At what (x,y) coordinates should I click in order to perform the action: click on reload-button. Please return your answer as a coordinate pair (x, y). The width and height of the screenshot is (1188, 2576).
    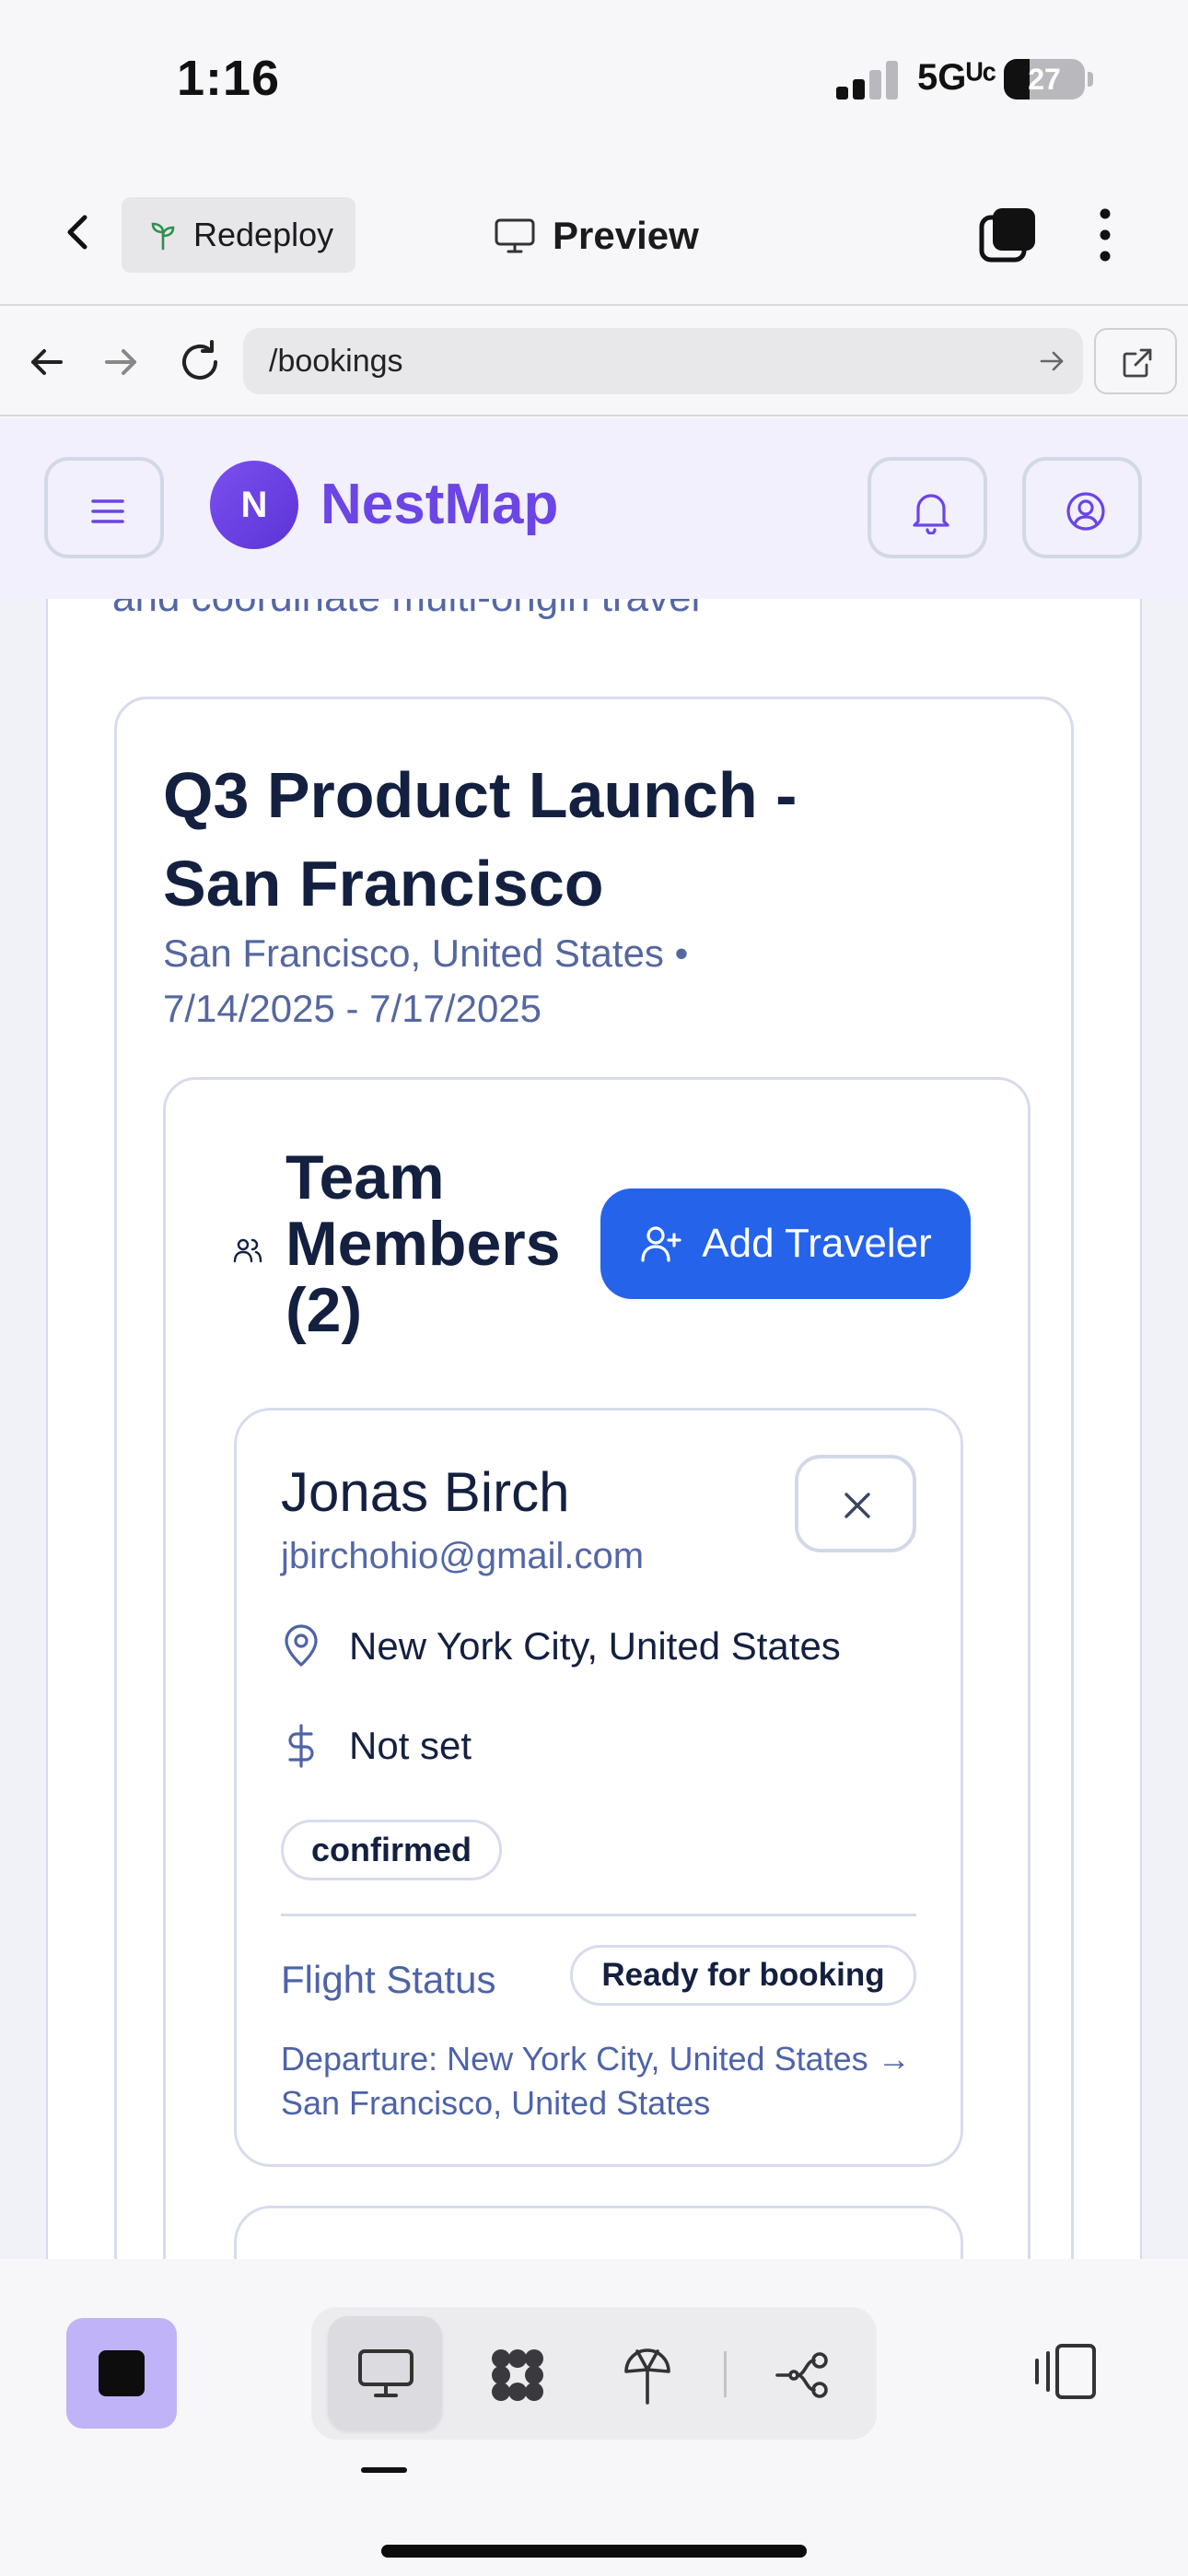
    Looking at the image, I should click on (200, 362).